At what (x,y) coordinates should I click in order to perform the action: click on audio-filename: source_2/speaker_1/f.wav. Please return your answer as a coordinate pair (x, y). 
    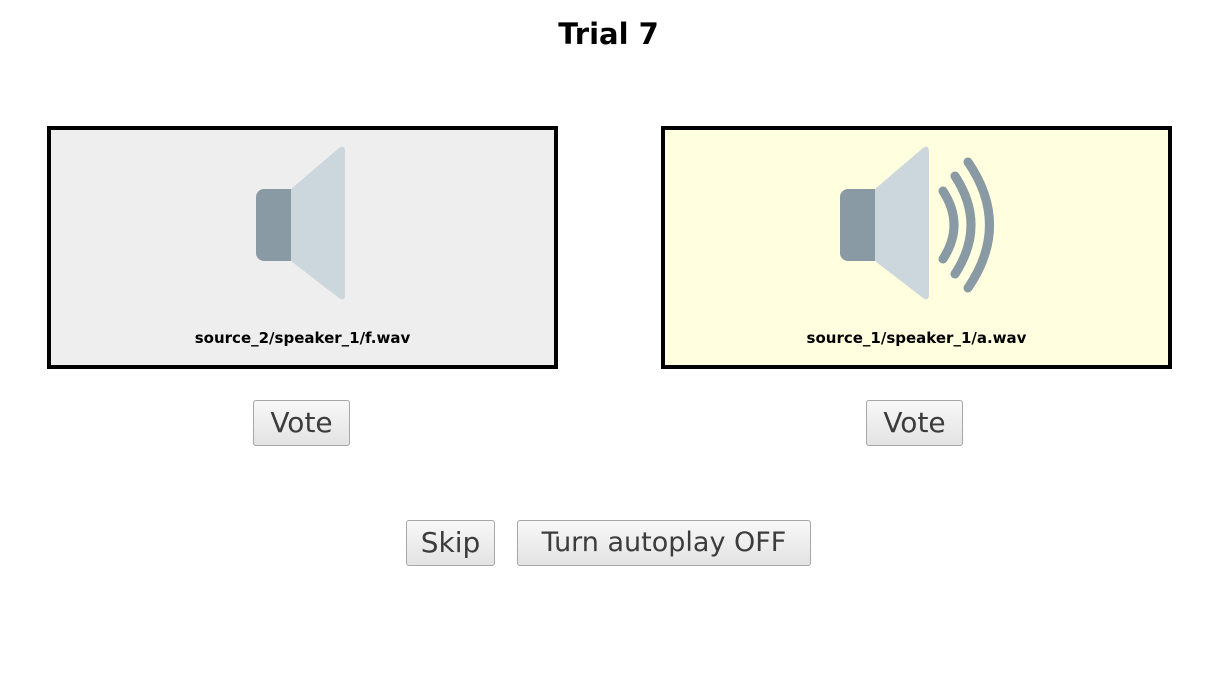
    Looking at the image, I should click on (302, 338).